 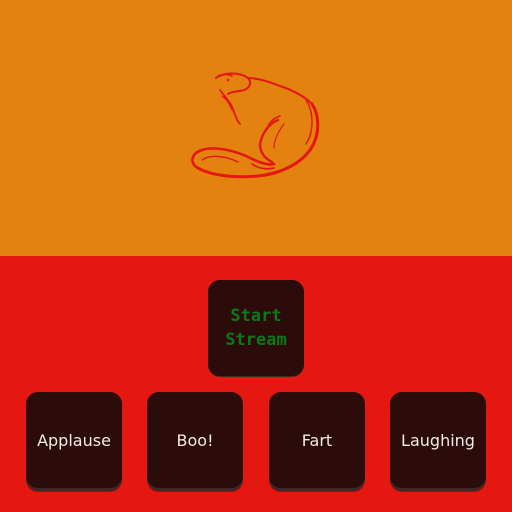 I want to click on laughing-button: Laughing, so click(x=438, y=440).